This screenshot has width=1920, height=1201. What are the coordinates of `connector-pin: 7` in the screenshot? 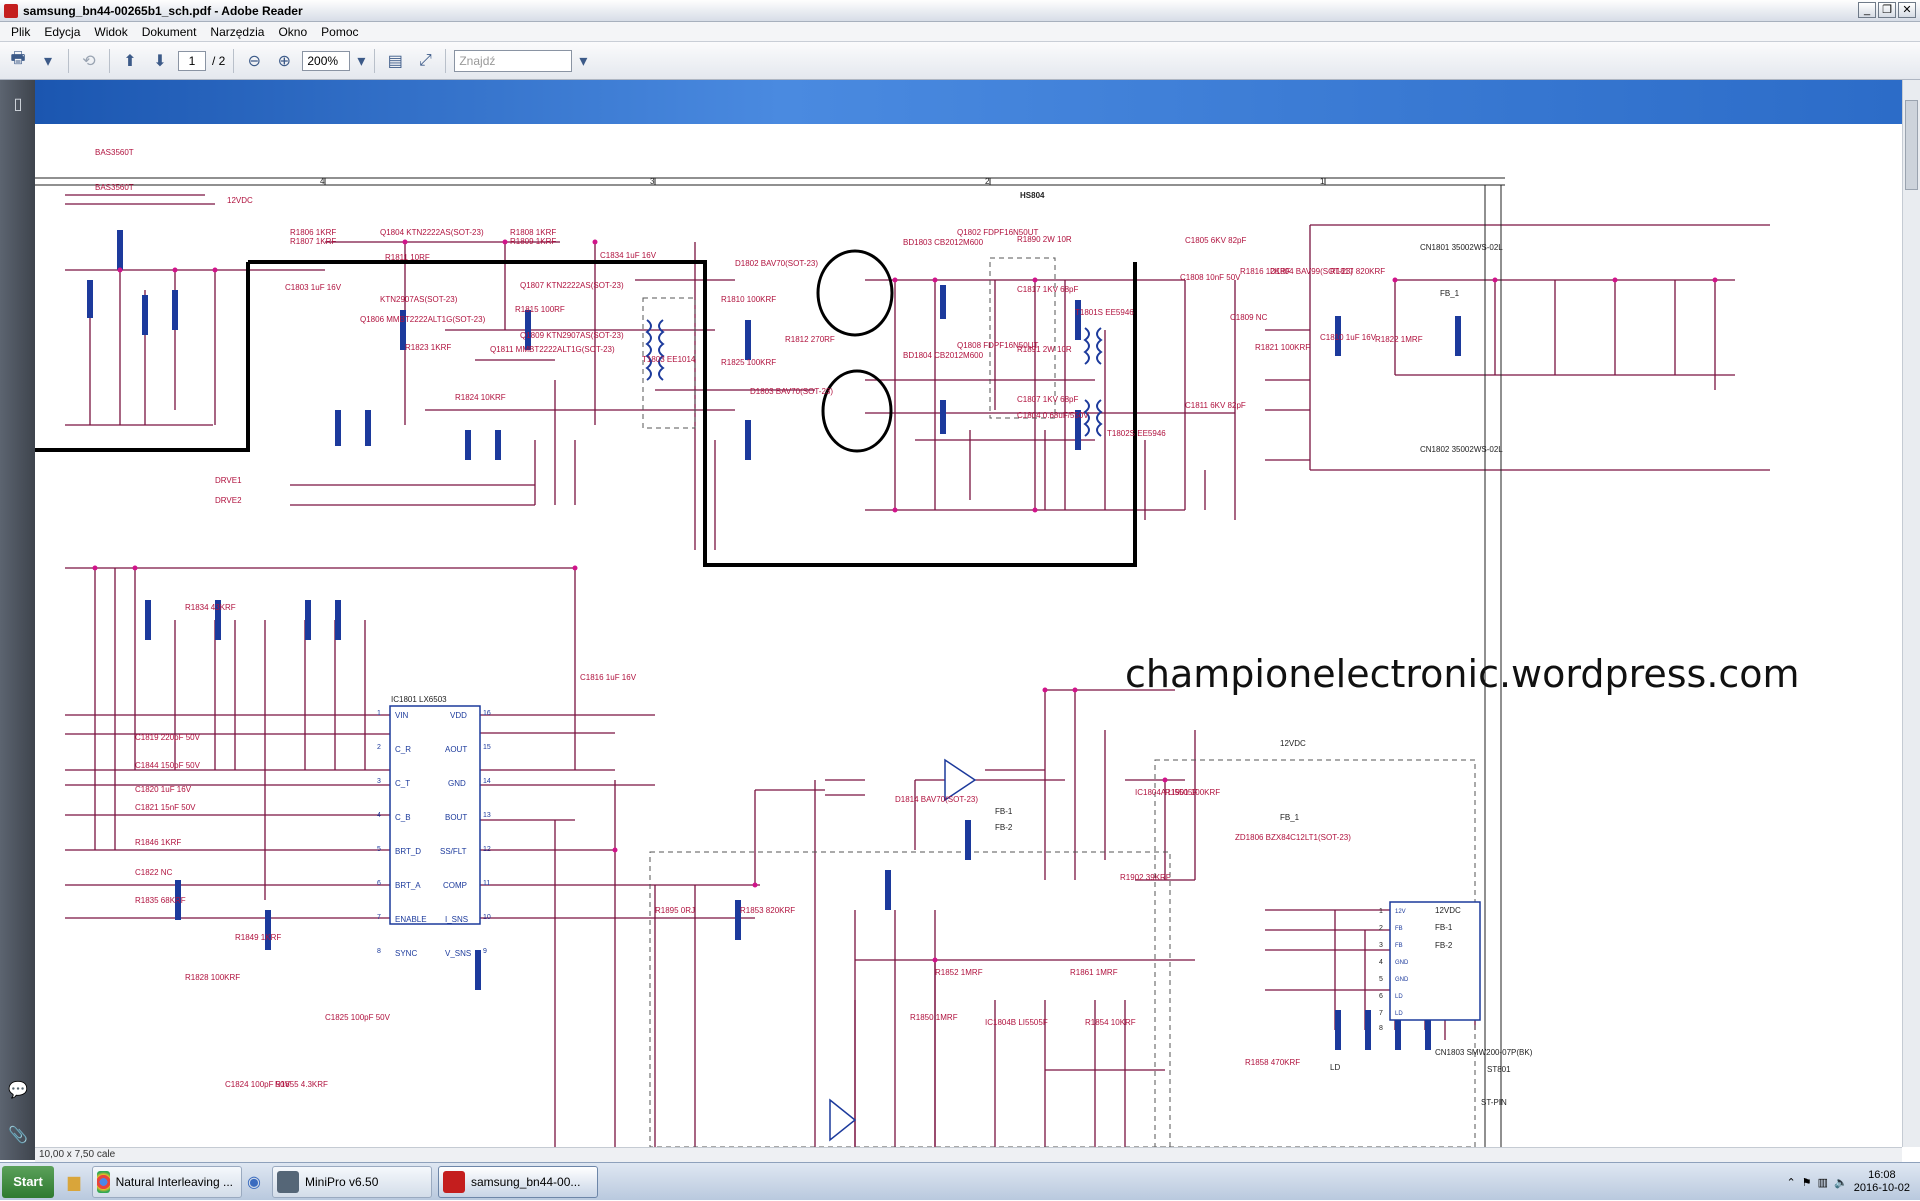 It's located at (1381, 1013).